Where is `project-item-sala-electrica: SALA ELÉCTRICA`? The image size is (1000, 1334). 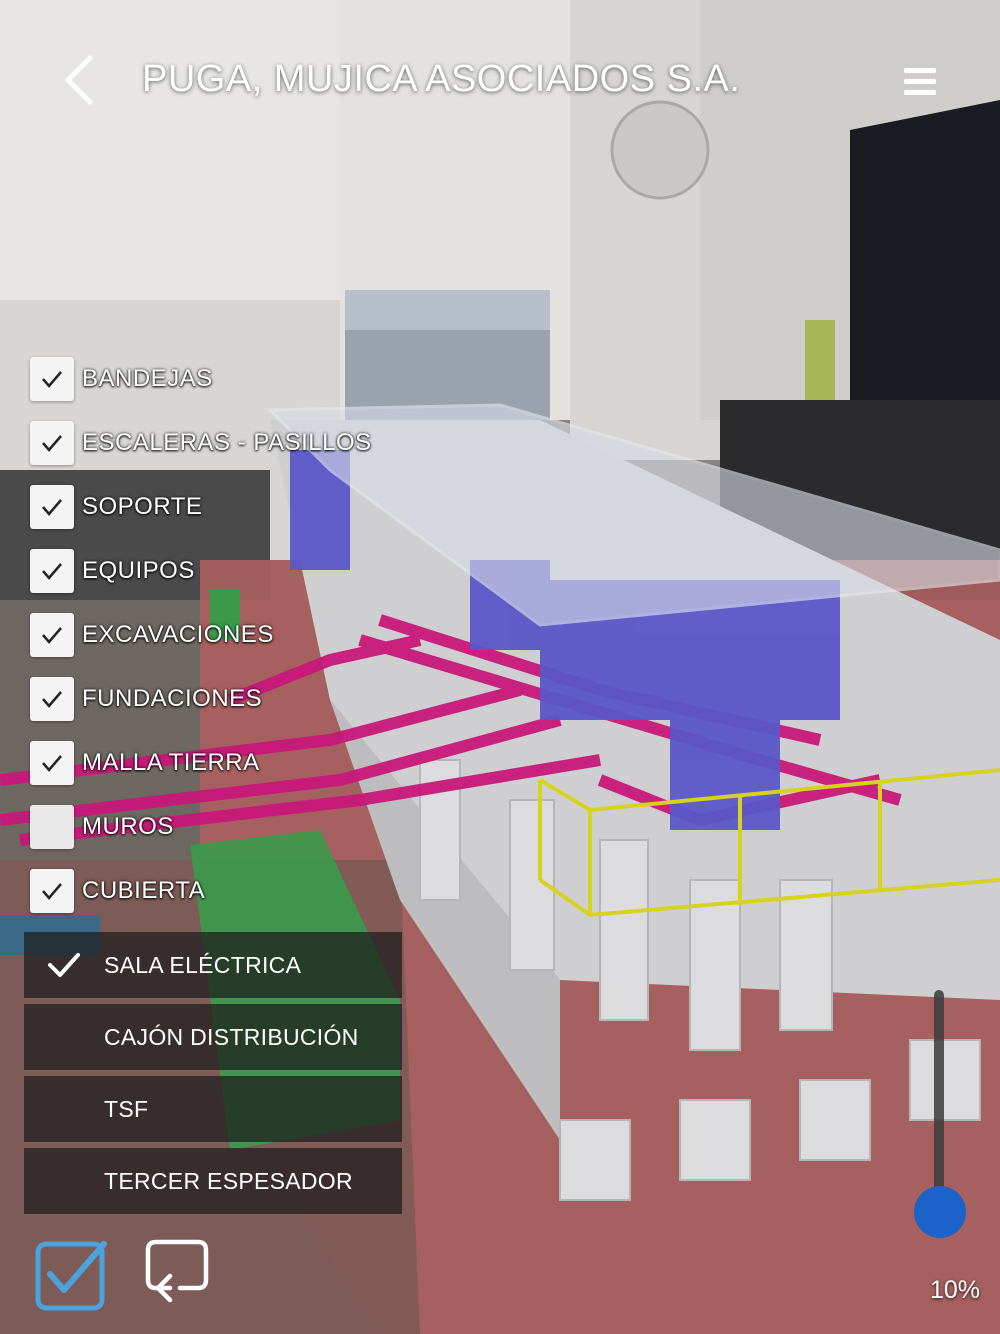
project-item-sala-electrica: SALA ELÉCTRICA is located at coordinates (213, 965).